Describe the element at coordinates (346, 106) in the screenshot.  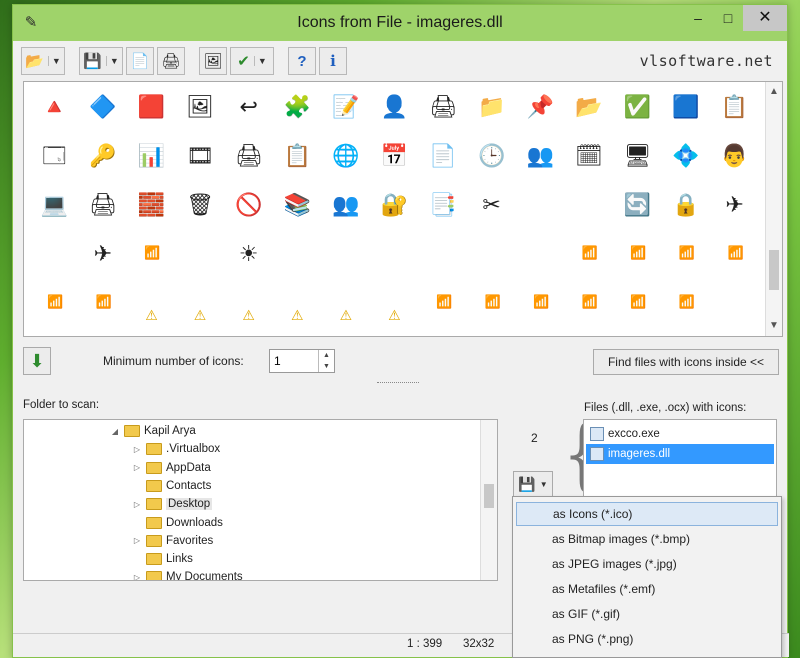
I see `icon-cell: 📝` at that location.